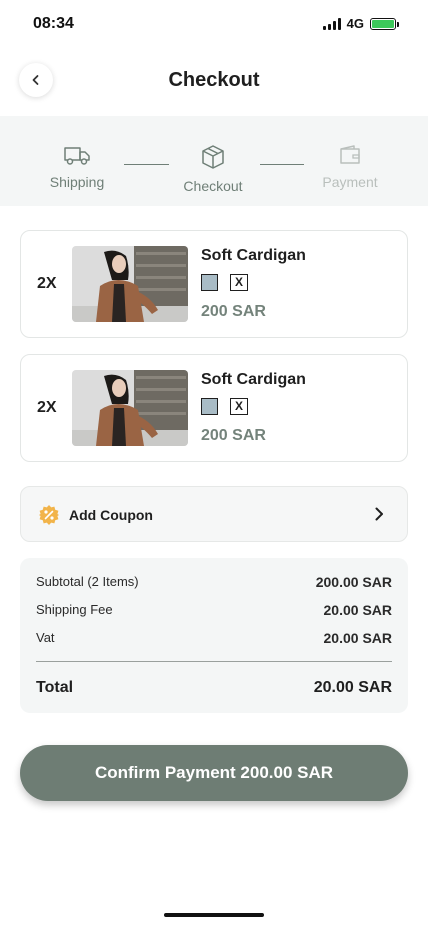  What do you see at coordinates (357, 610) in the screenshot?
I see `shipping-fee-value: 20.00 SAR` at bounding box center [357, 610].